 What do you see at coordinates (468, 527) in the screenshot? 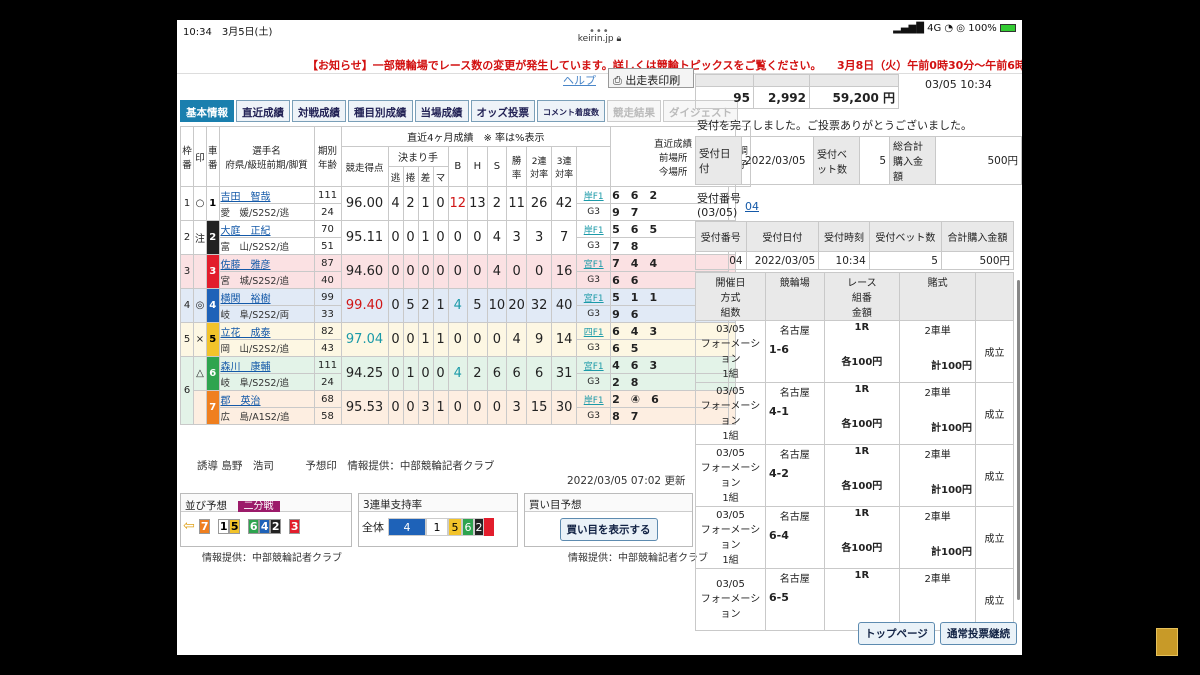
I see `support-segment: 6` at bounding box center [468, 527].